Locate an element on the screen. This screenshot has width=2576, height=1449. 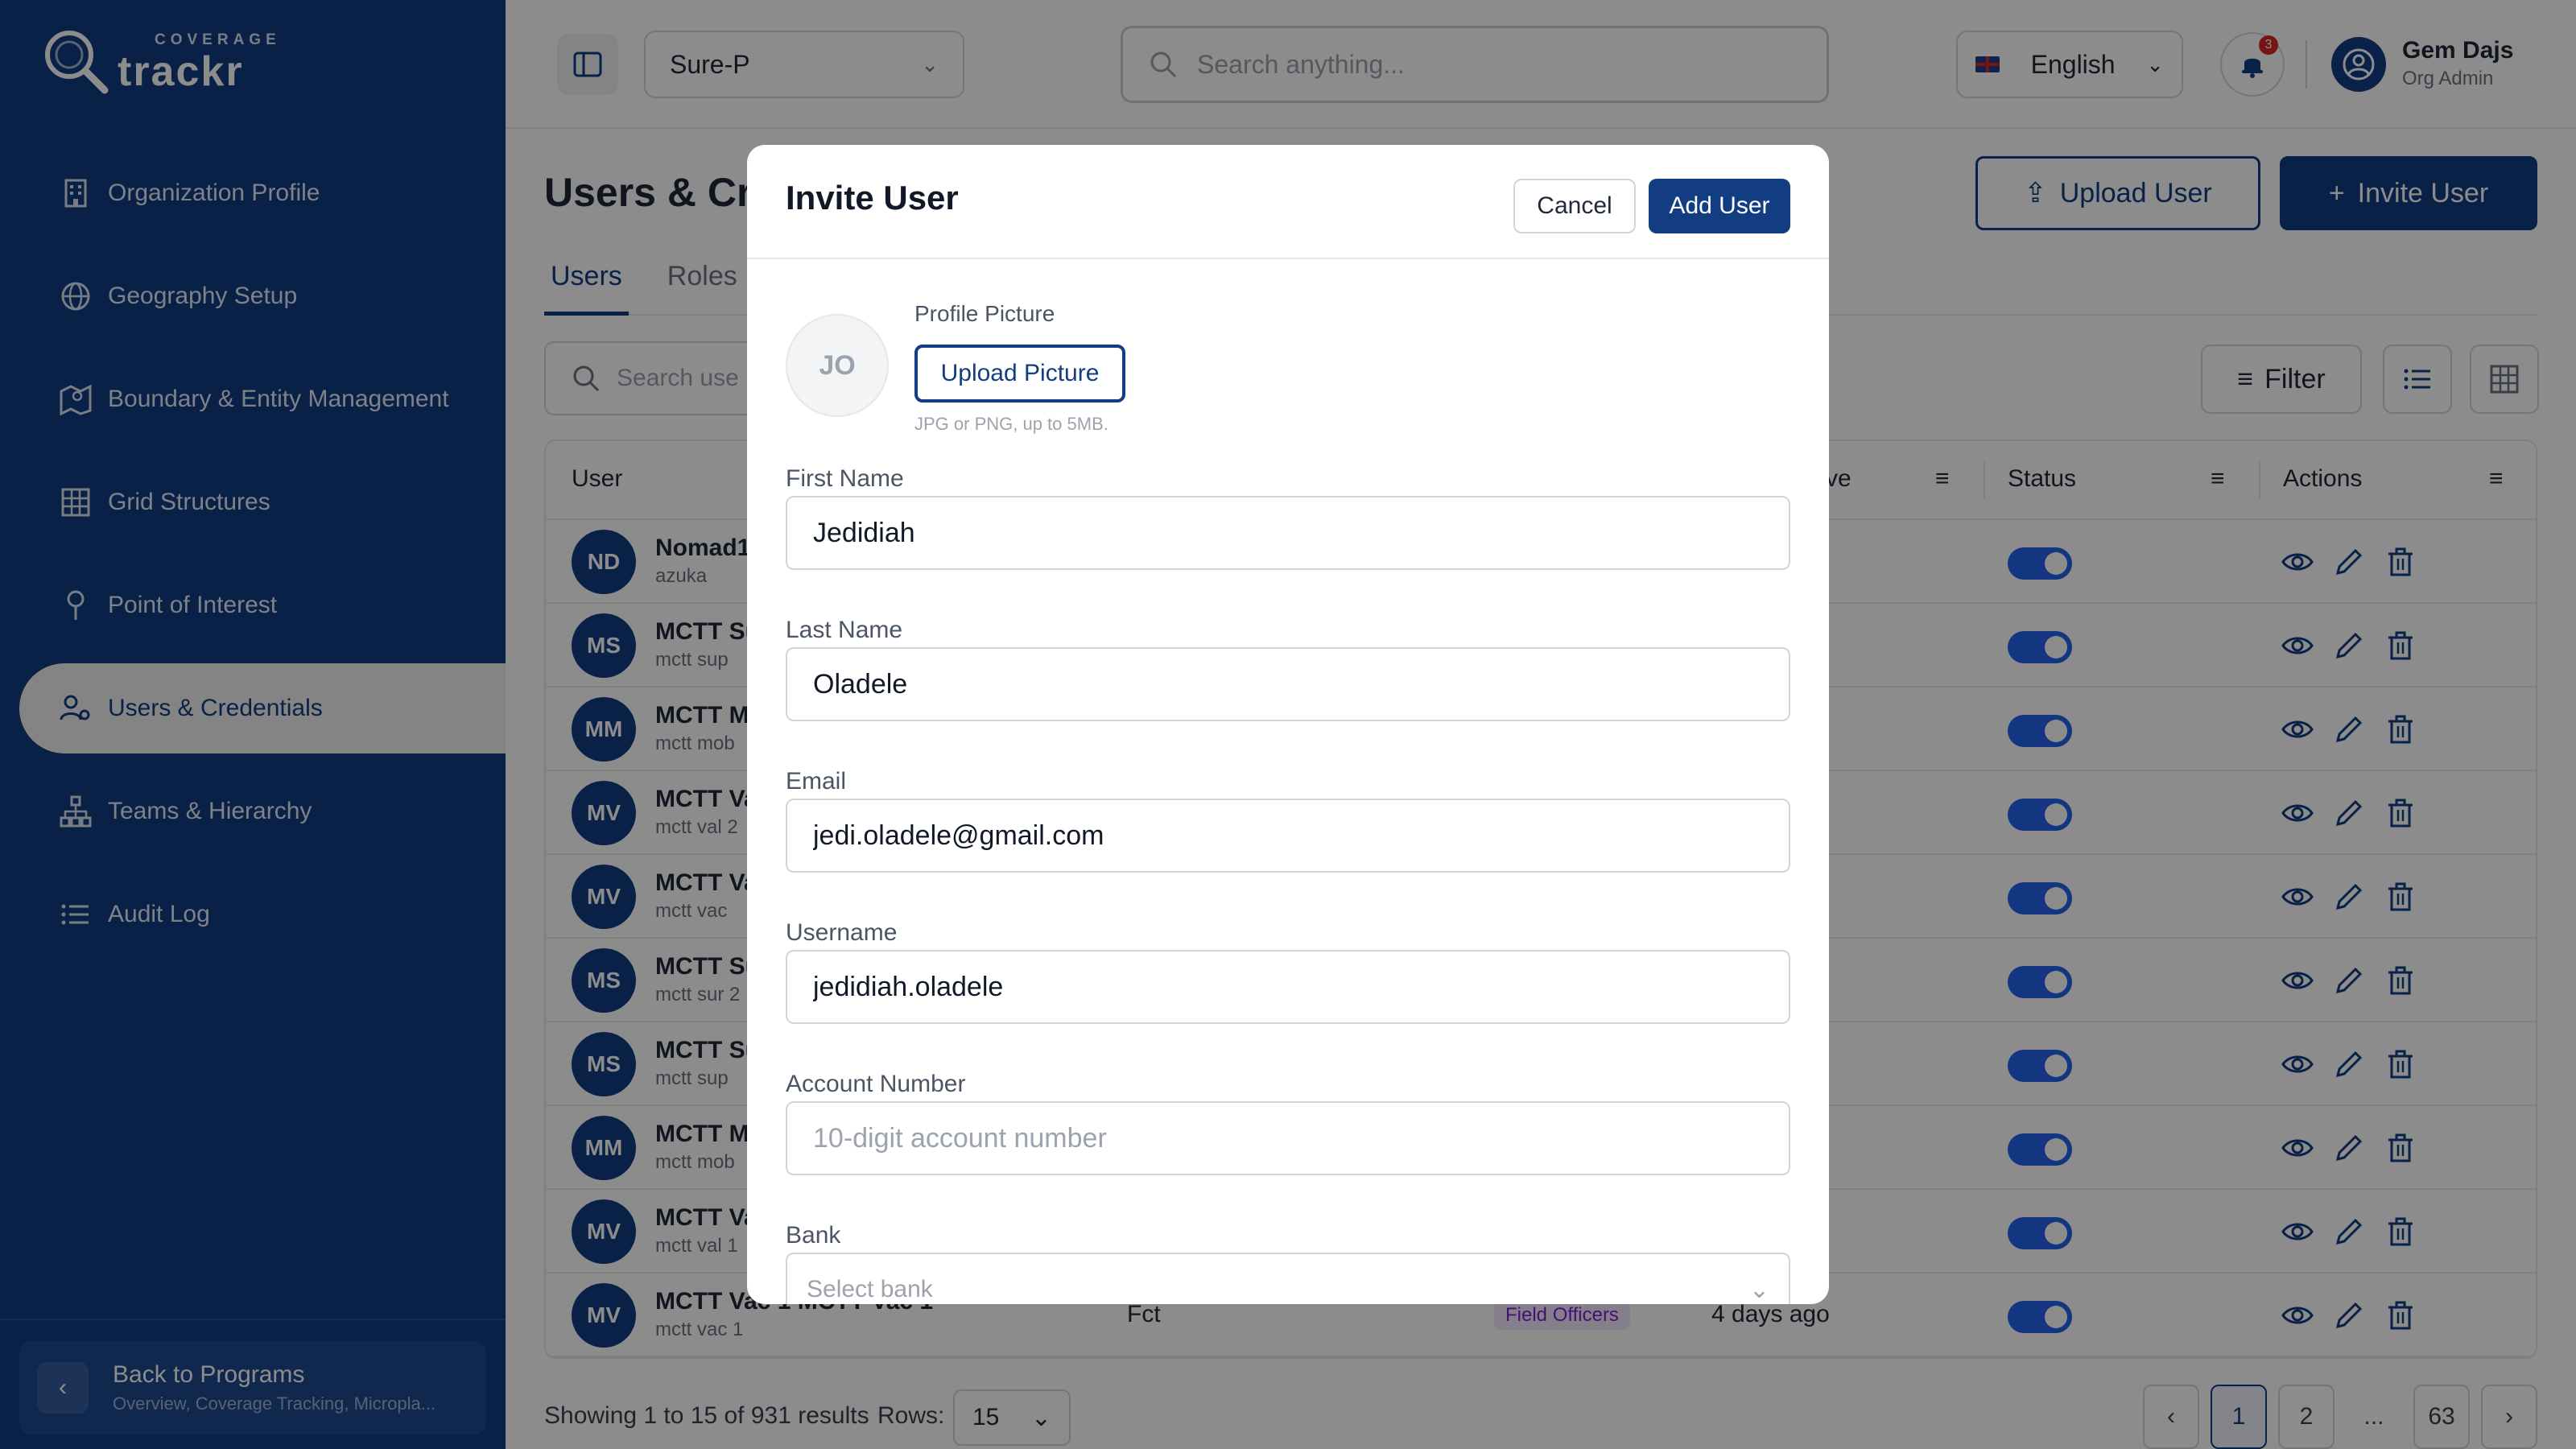
account-number-label: Account Number is located at coordinates (876, 1084).